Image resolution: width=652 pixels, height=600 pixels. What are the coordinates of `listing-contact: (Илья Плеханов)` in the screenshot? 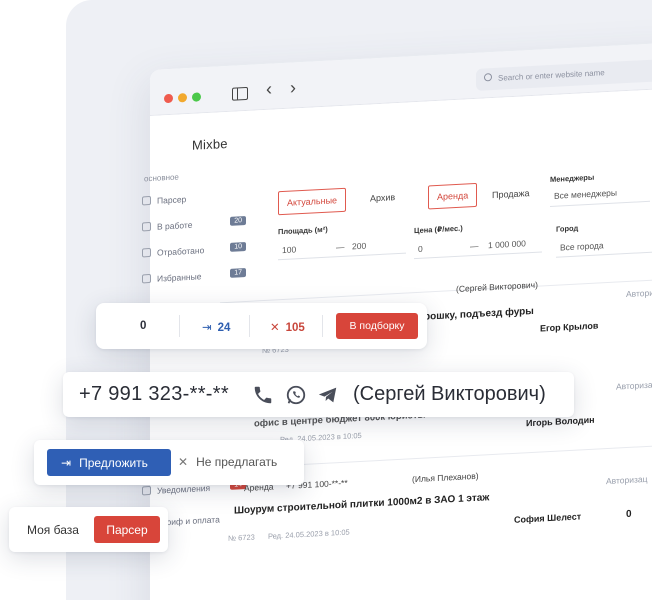 It's located at (445, 477).